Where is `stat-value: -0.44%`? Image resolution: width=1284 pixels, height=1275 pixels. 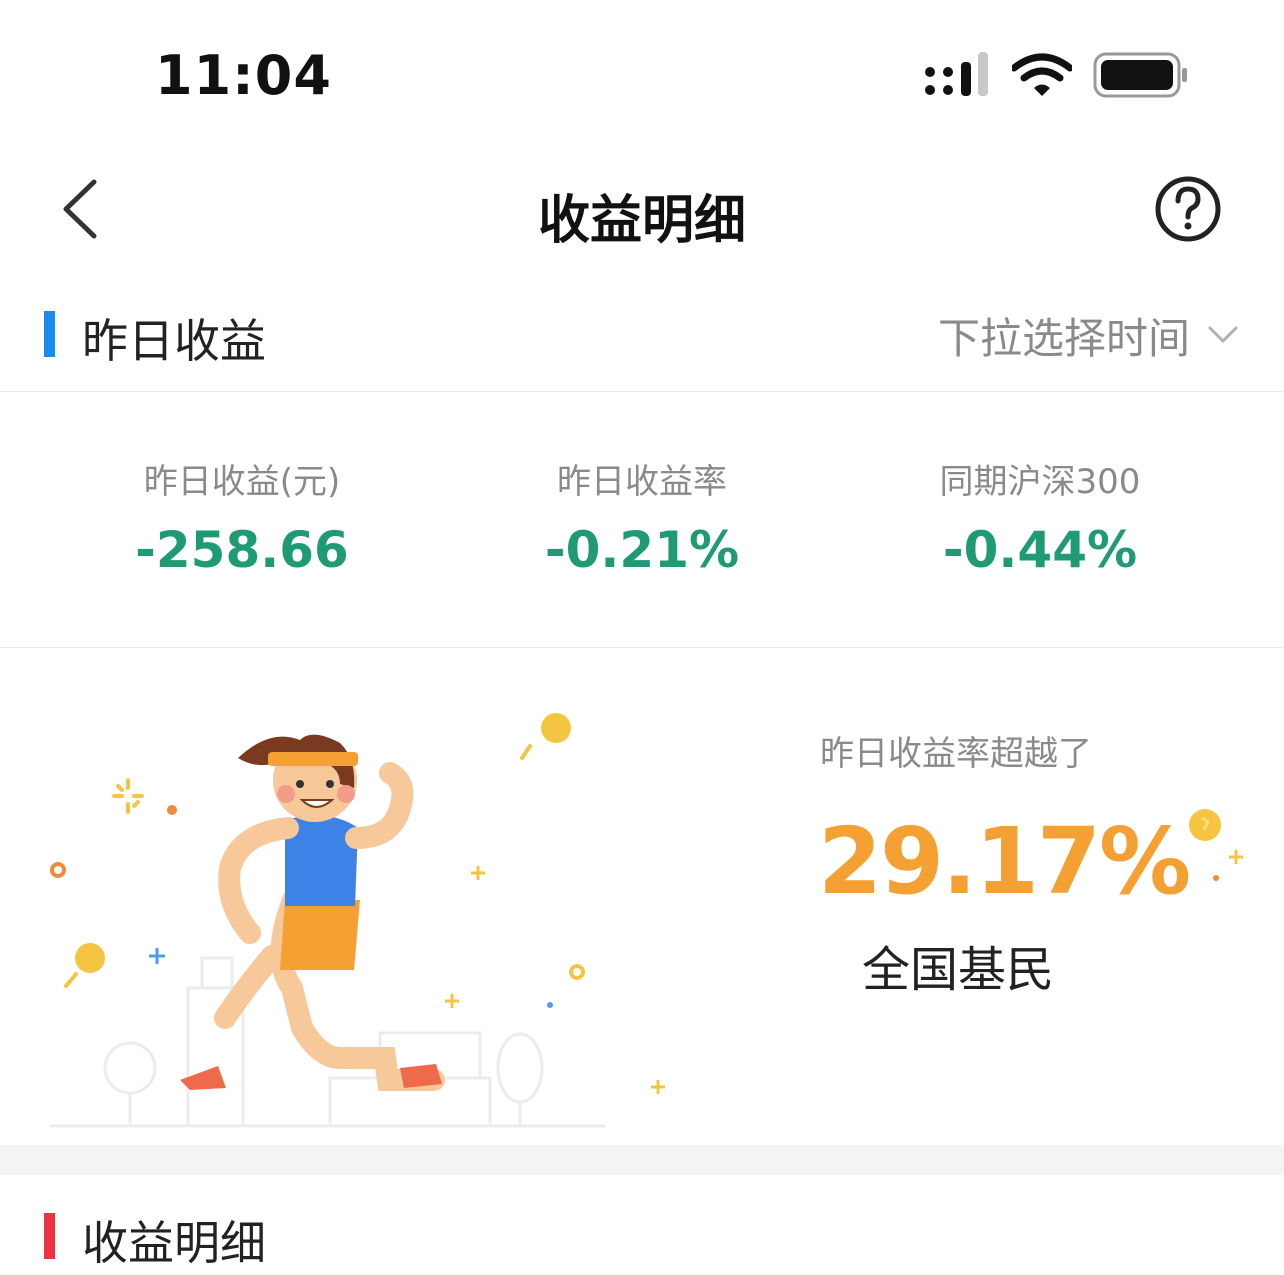 stat-value: -0.44% is located at coordinates (1040, 550).